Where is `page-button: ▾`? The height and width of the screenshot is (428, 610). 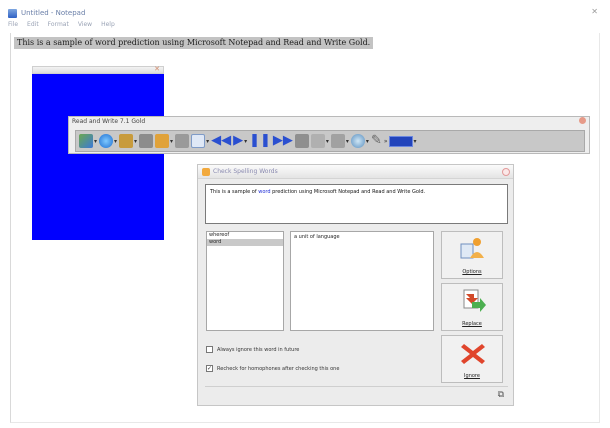 page-button: ▾ is located at coordinates (200, 141).